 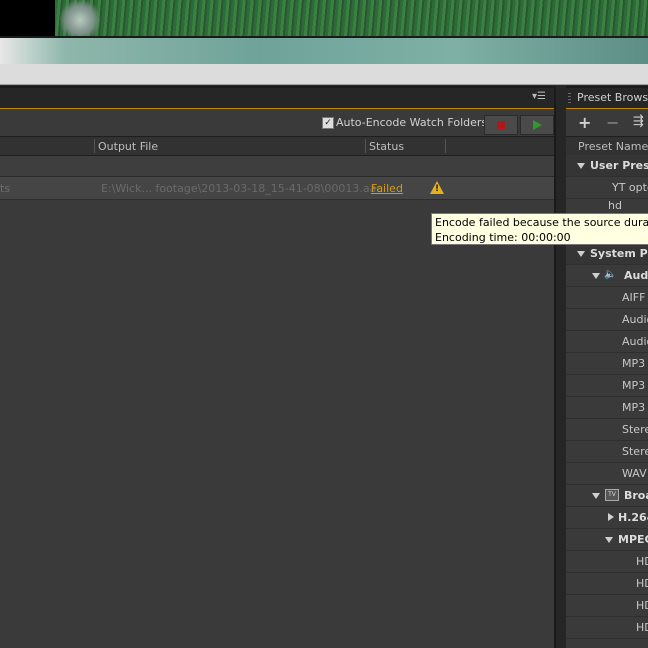 I want to click on preset-column-header: Preset Name, so click(x=607, y=146).